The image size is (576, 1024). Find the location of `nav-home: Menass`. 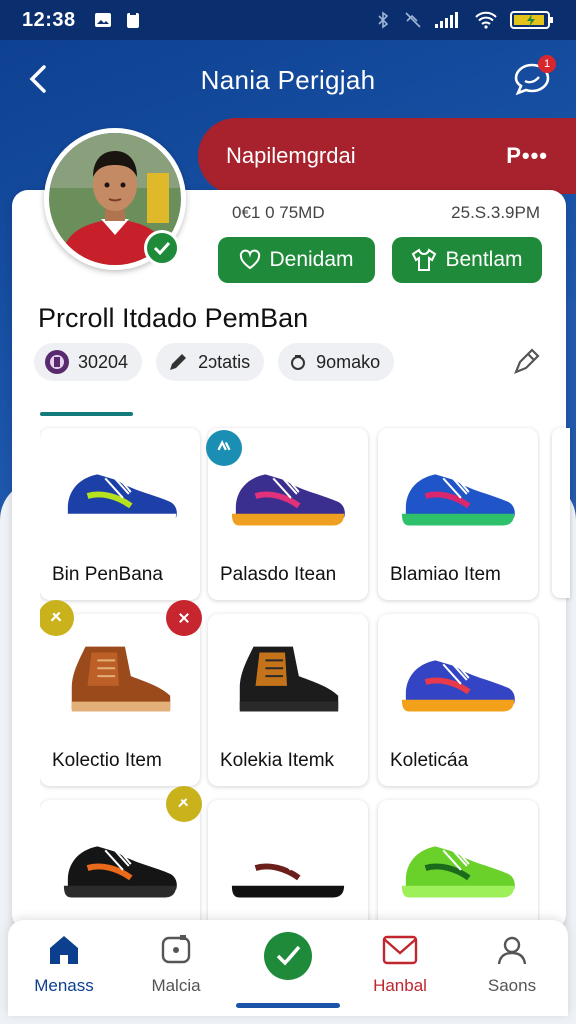

nav-home: Menass is located at coordinates (64, 968).